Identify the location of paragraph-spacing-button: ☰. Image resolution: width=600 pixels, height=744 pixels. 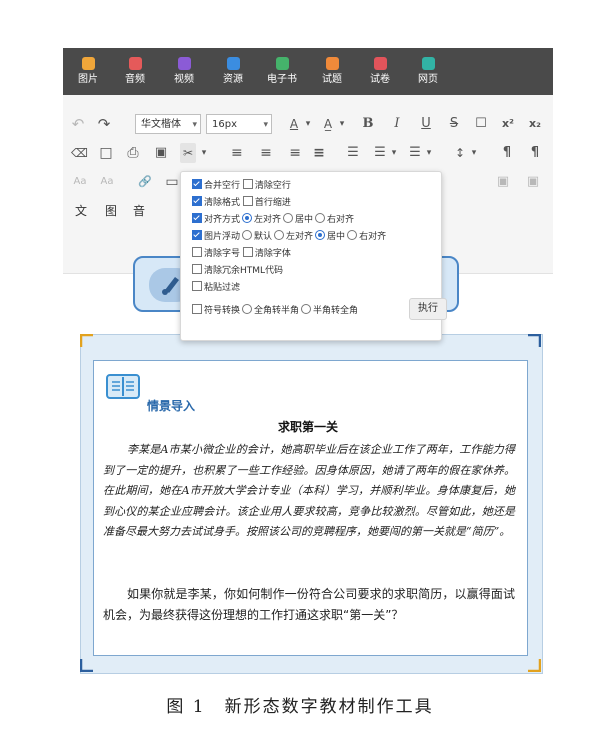
(415, 153).